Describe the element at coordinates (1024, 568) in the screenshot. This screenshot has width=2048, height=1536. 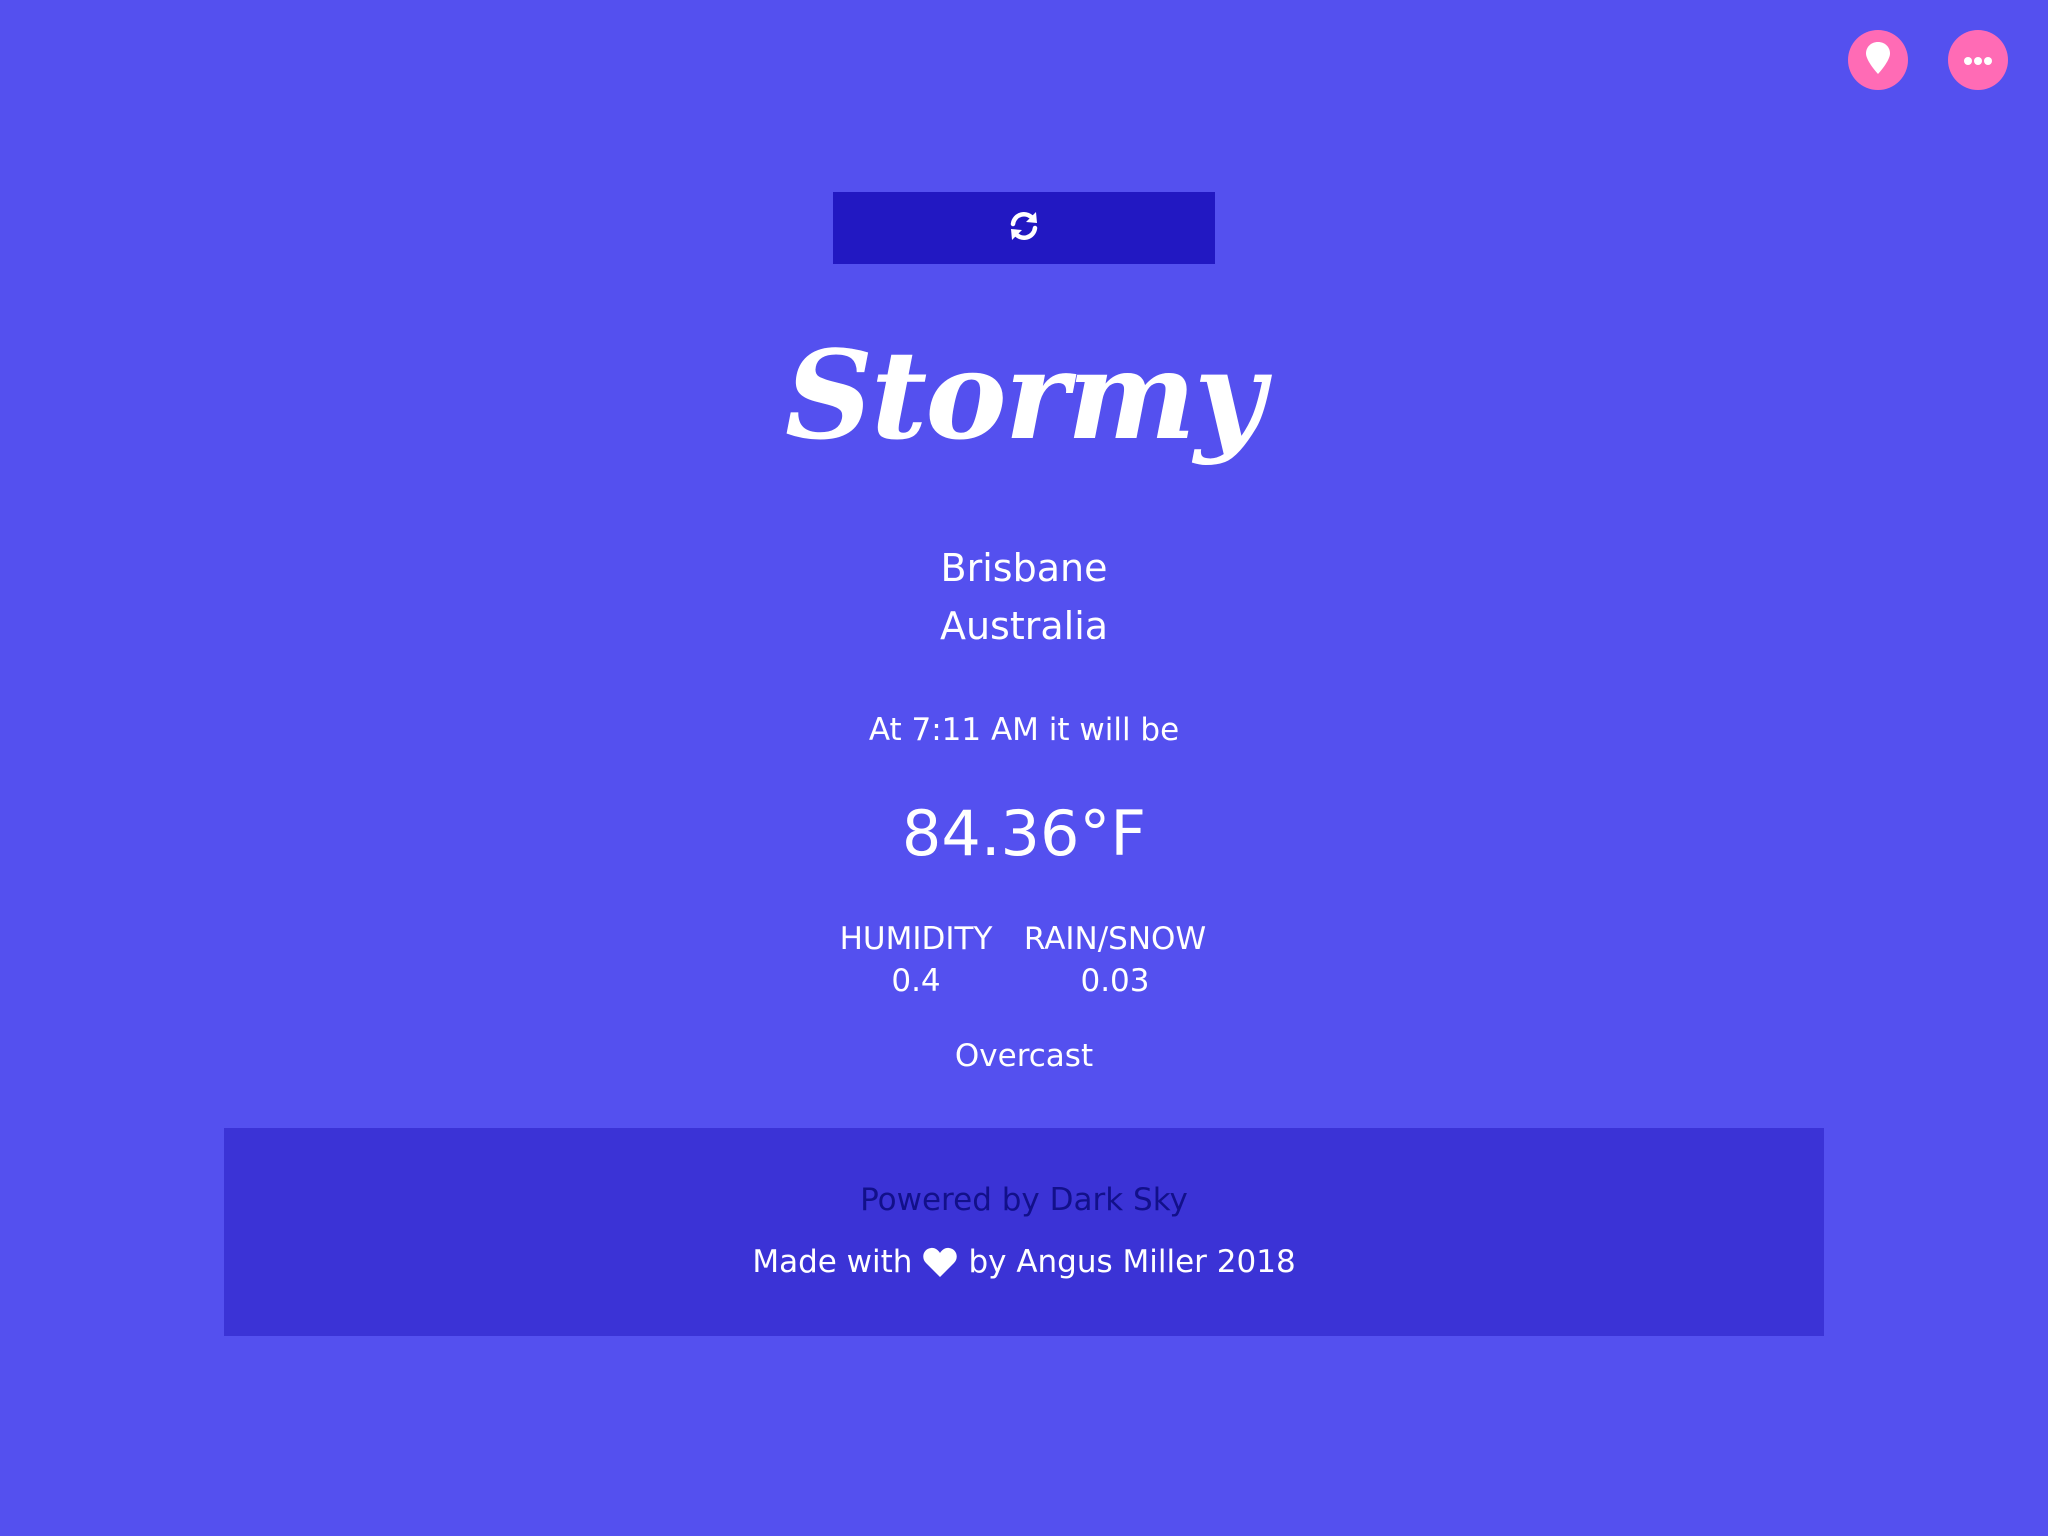
I see `city-name: Brisbane` at that location.